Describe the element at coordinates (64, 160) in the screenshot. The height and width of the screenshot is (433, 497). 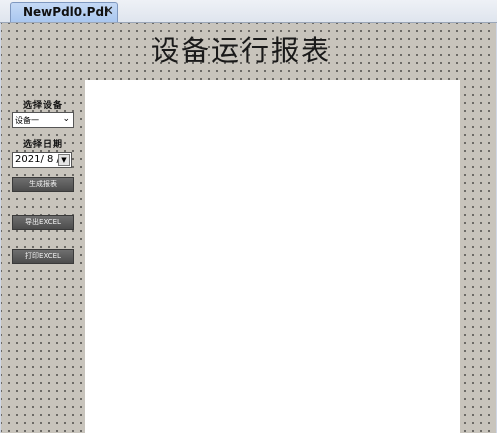
I see `dropdown-arrow-icon: ▼` at that location.